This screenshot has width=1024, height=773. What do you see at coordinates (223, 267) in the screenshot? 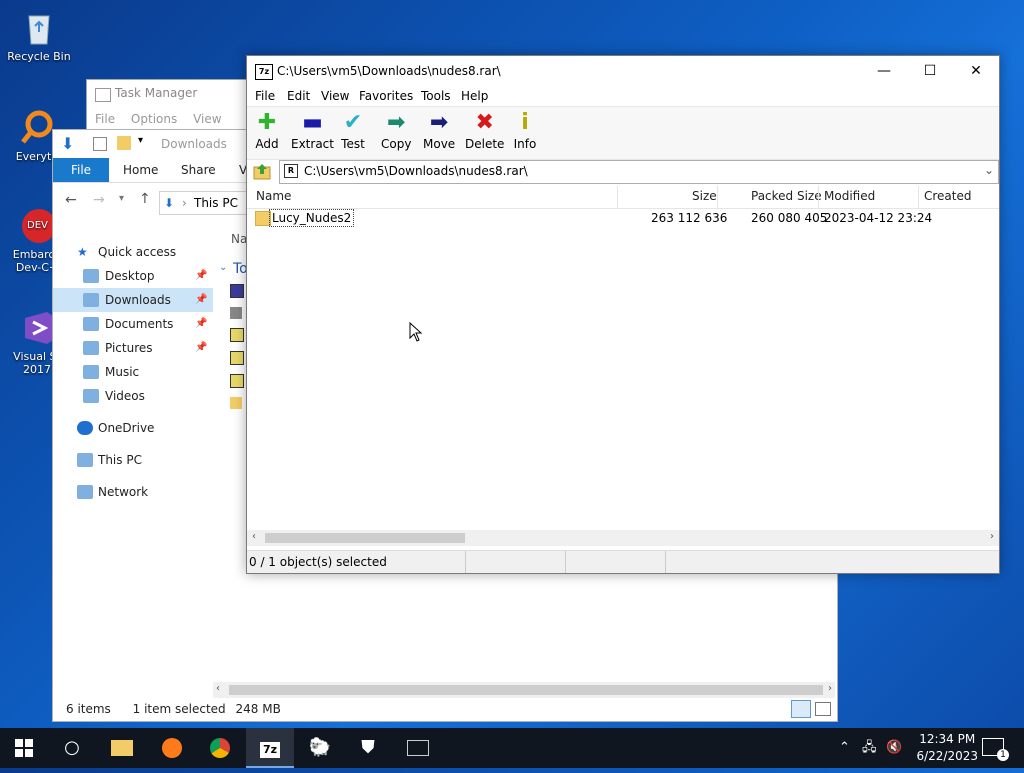
I see `expand-chevron-icon: ⌄` at bounding box center [223, 267].